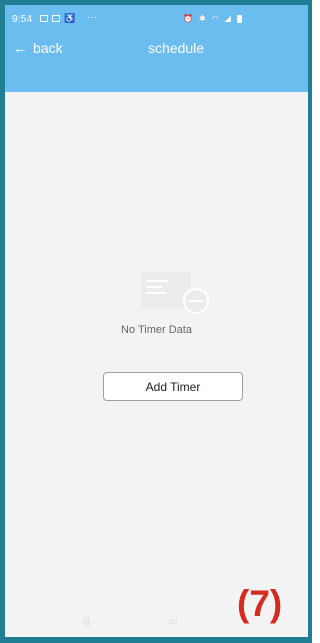  I want to click on status-right-icons: ⏰ ✱ ◠ ◢, so click(212, 18).